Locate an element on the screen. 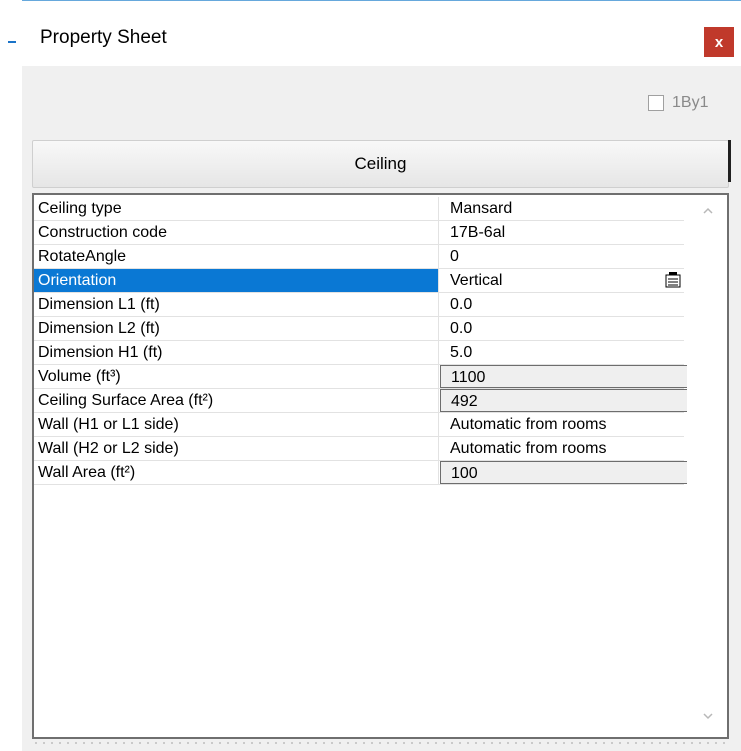 This screenshot has height=751, width=741. property-row-rotate-angle: RotateAngle 0 is located at coordinates (359, 257).